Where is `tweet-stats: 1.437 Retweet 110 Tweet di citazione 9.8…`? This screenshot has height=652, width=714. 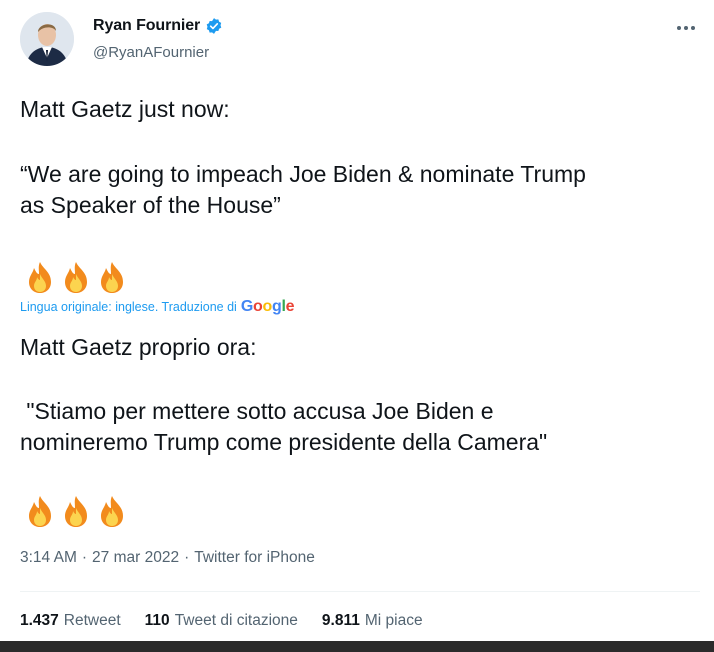
tweet-stats: 1.437 Retweet 110 Tweet di citazione 9.8… is located at coordinates (221, 621).